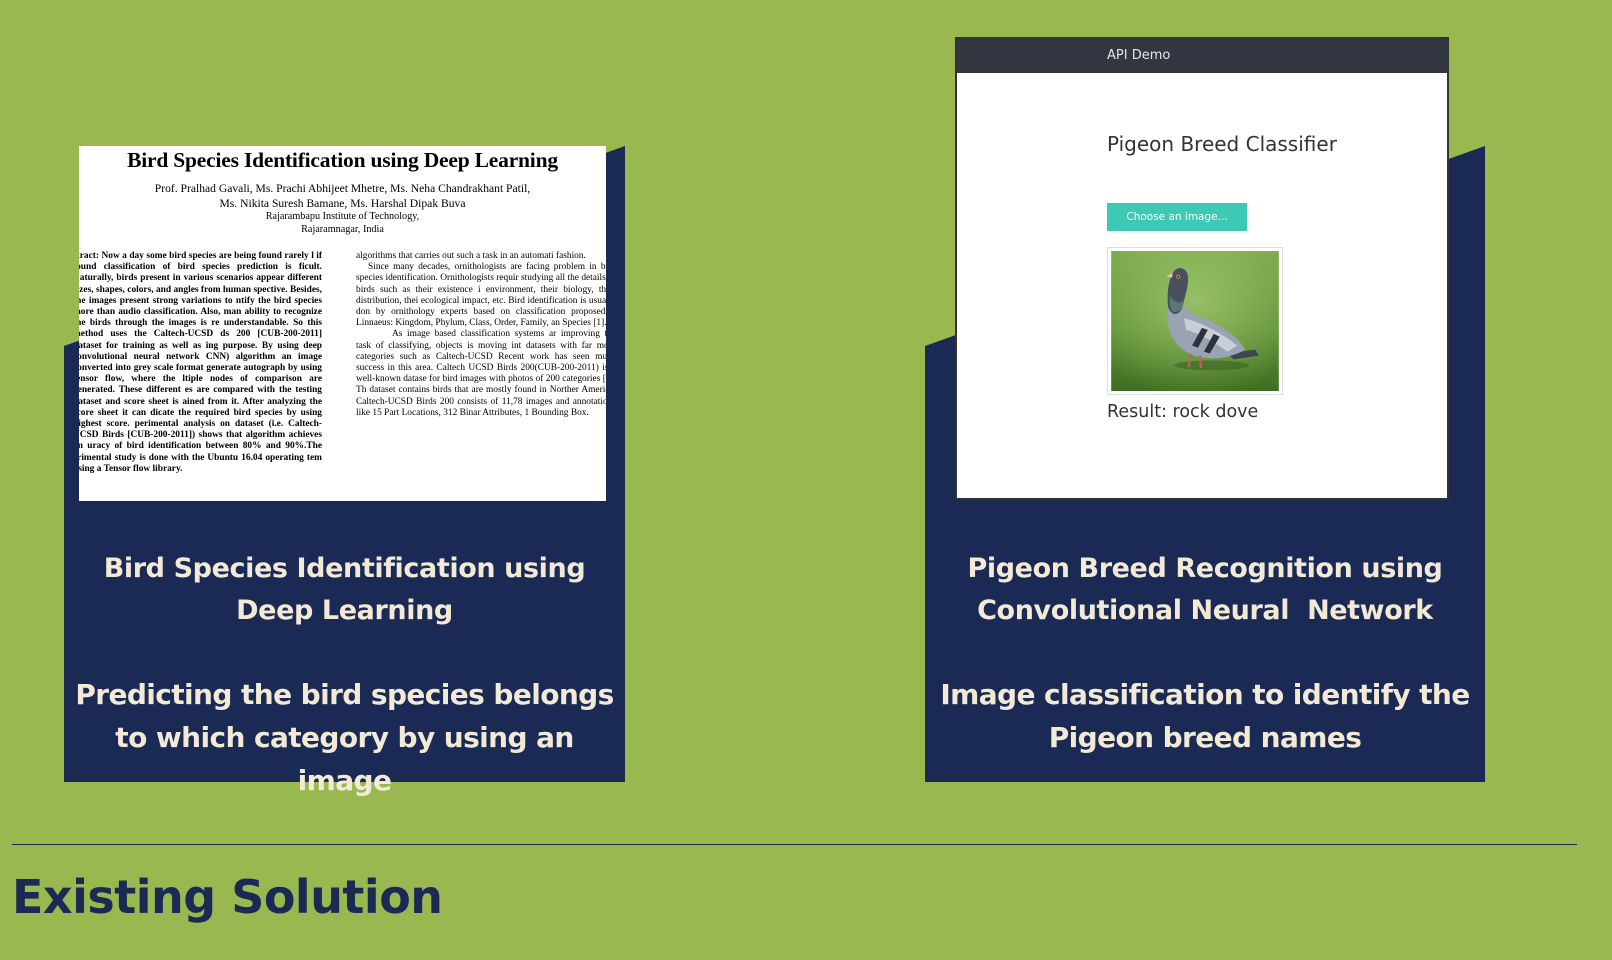  I want to click on card-title-line: Pigeon Breed Recognition using, so click(1205, 568).